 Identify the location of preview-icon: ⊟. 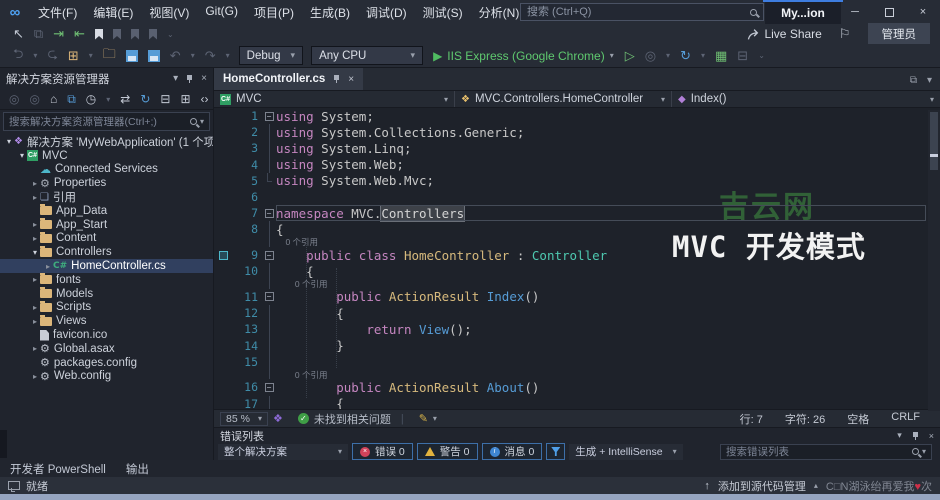
(742, 56).